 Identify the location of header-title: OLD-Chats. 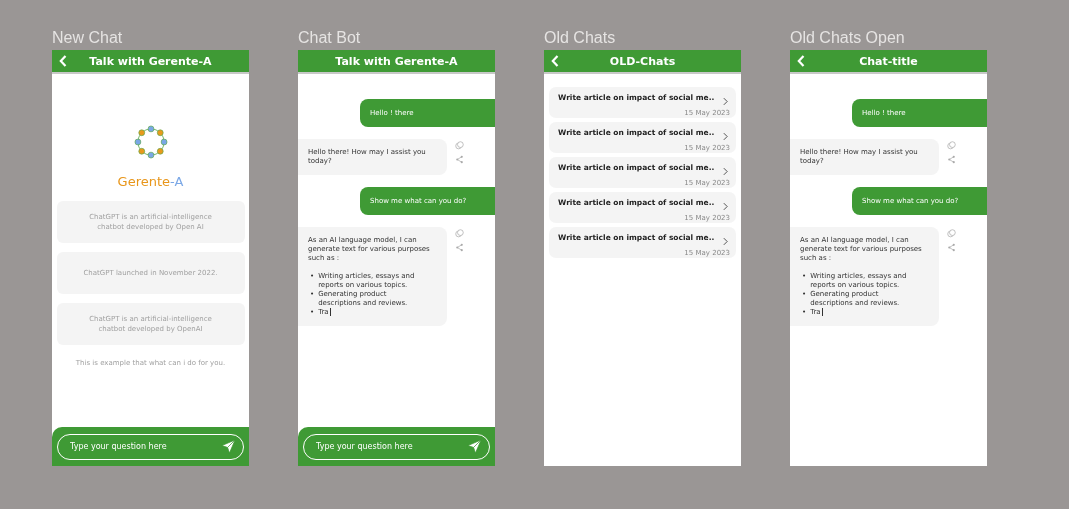
(642, 61).